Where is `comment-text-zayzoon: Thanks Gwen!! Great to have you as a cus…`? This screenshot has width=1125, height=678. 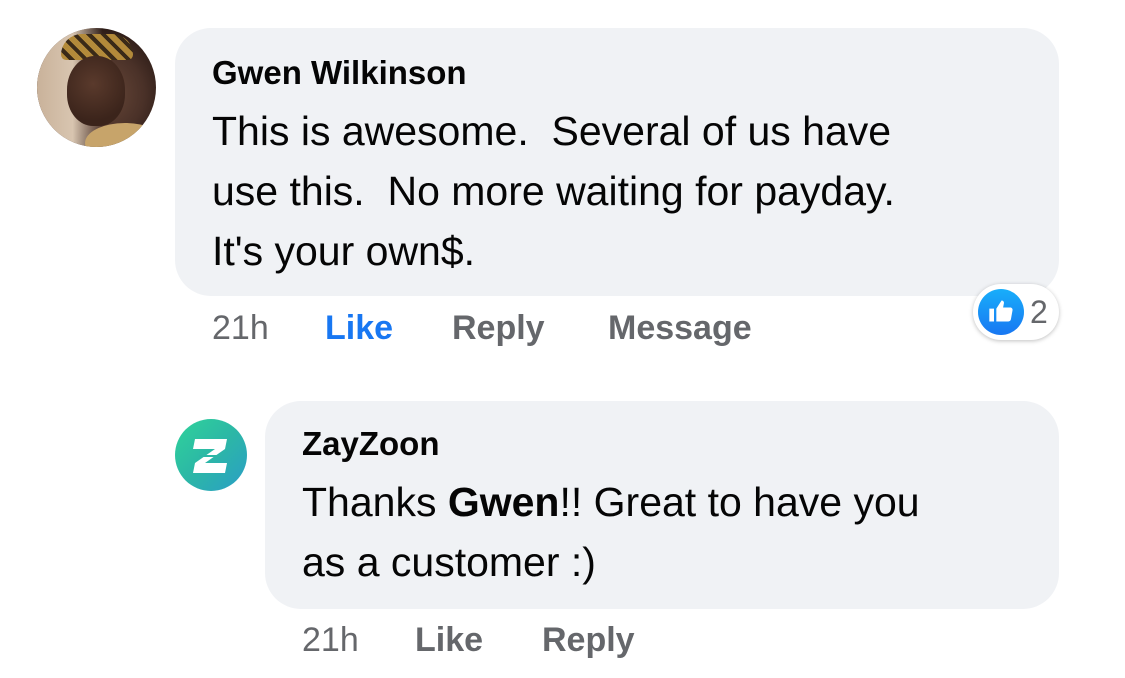
comment-text-zayzoon: Thanks Gwen!! Great to have you as a cus… is located at coordinates (672, 532).